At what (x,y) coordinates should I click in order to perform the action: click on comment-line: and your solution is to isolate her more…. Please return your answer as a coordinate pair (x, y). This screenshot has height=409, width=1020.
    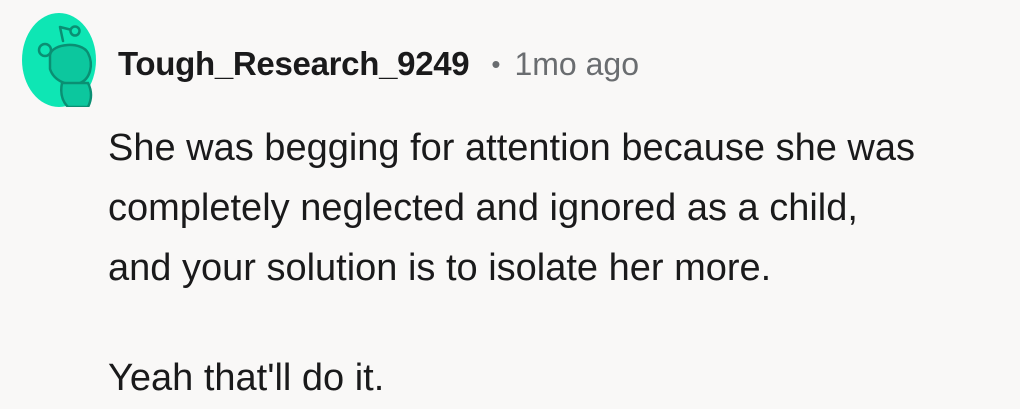
    Looking at the image, I should click on (440, 268).